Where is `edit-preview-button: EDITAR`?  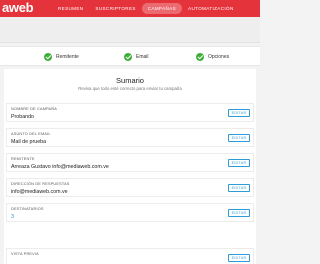 edit-preview-button: EDITAR is located at coordinates (239, 258).